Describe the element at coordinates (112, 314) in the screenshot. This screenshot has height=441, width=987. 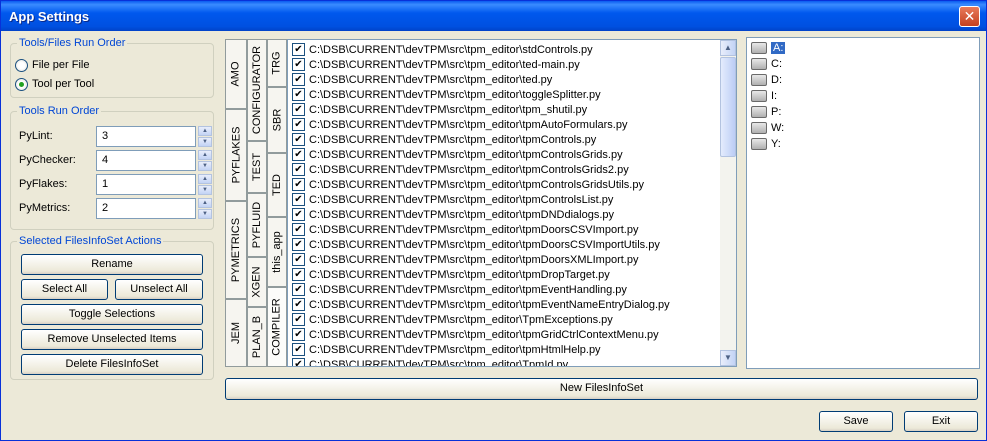
I see `toggle-selections-button: Toggle Selections` at that location.